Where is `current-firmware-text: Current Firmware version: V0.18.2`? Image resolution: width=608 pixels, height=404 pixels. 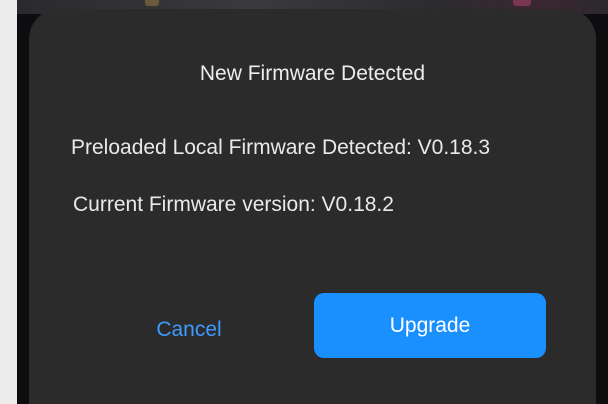 current-firmware-text: Current Firmware version: V0.18.2 is located at coordinates (233, 204).